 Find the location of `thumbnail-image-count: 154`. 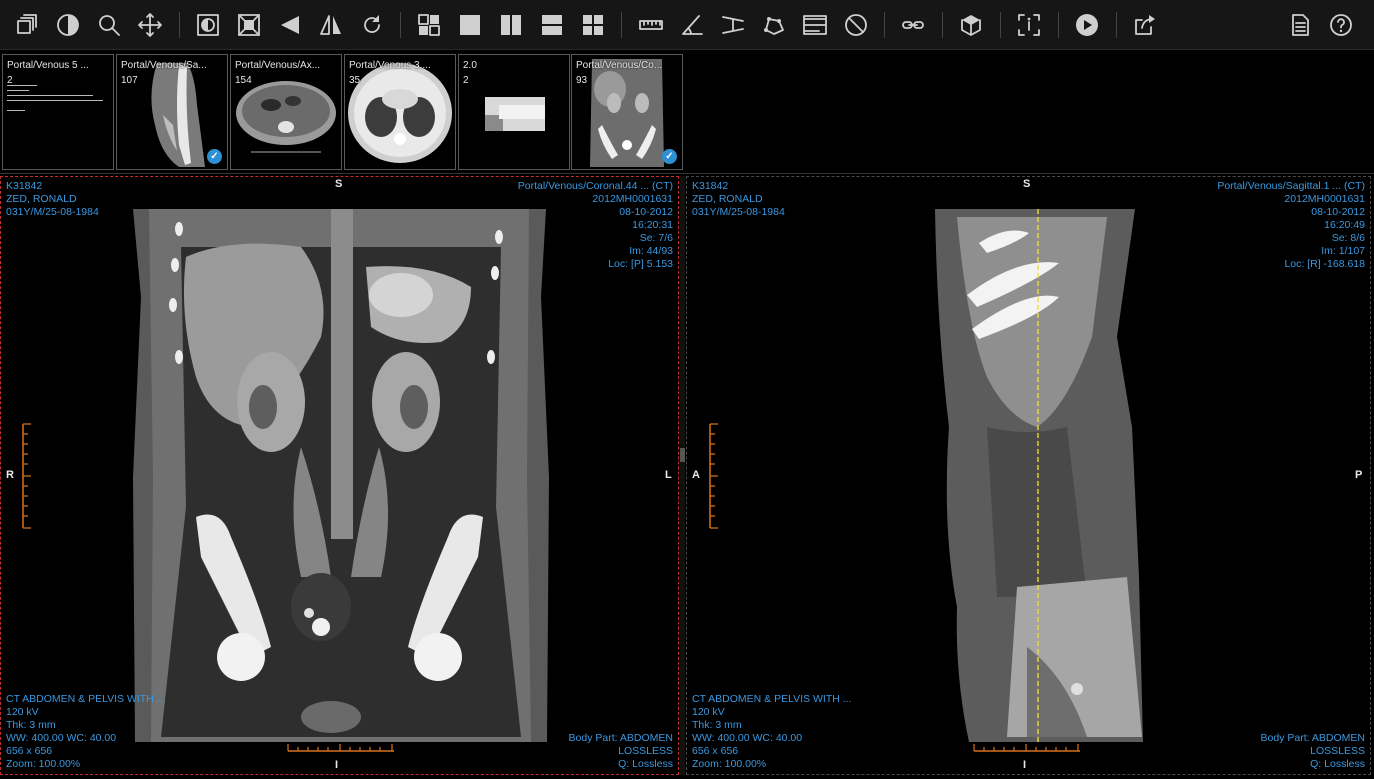

thumbnail-image-count: 154 is located at coordinates (243, 80).